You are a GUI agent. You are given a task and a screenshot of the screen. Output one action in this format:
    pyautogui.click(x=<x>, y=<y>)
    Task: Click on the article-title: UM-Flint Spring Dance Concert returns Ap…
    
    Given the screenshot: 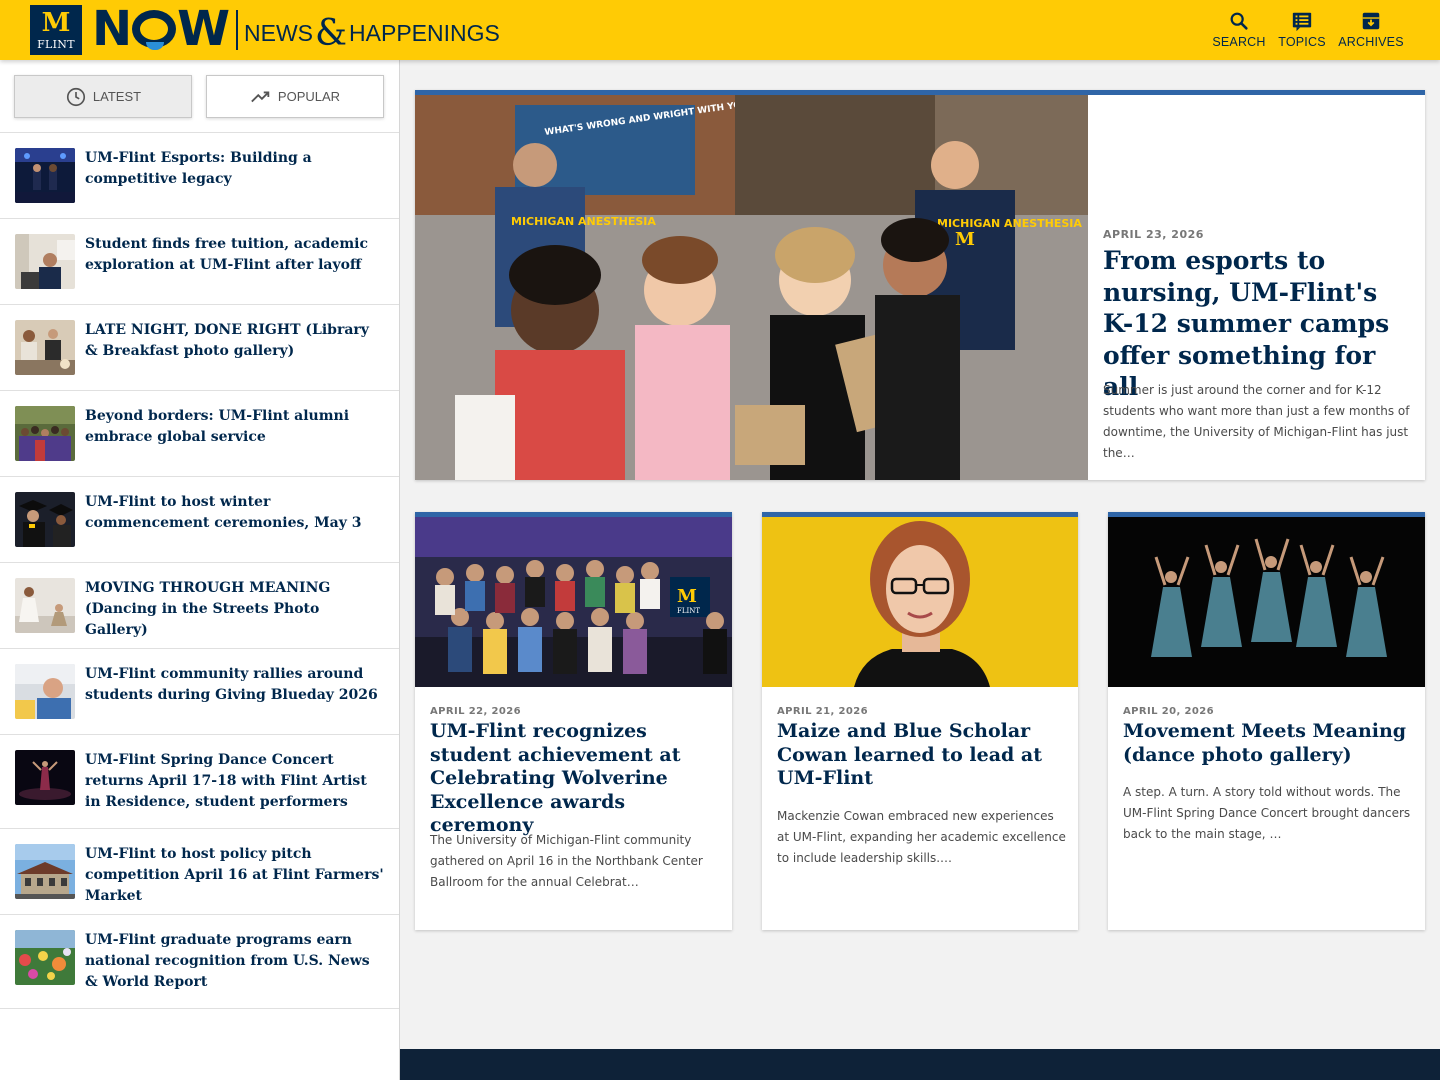 What is the action you would take?
    pyautogui.click(x=226, y=781)
    